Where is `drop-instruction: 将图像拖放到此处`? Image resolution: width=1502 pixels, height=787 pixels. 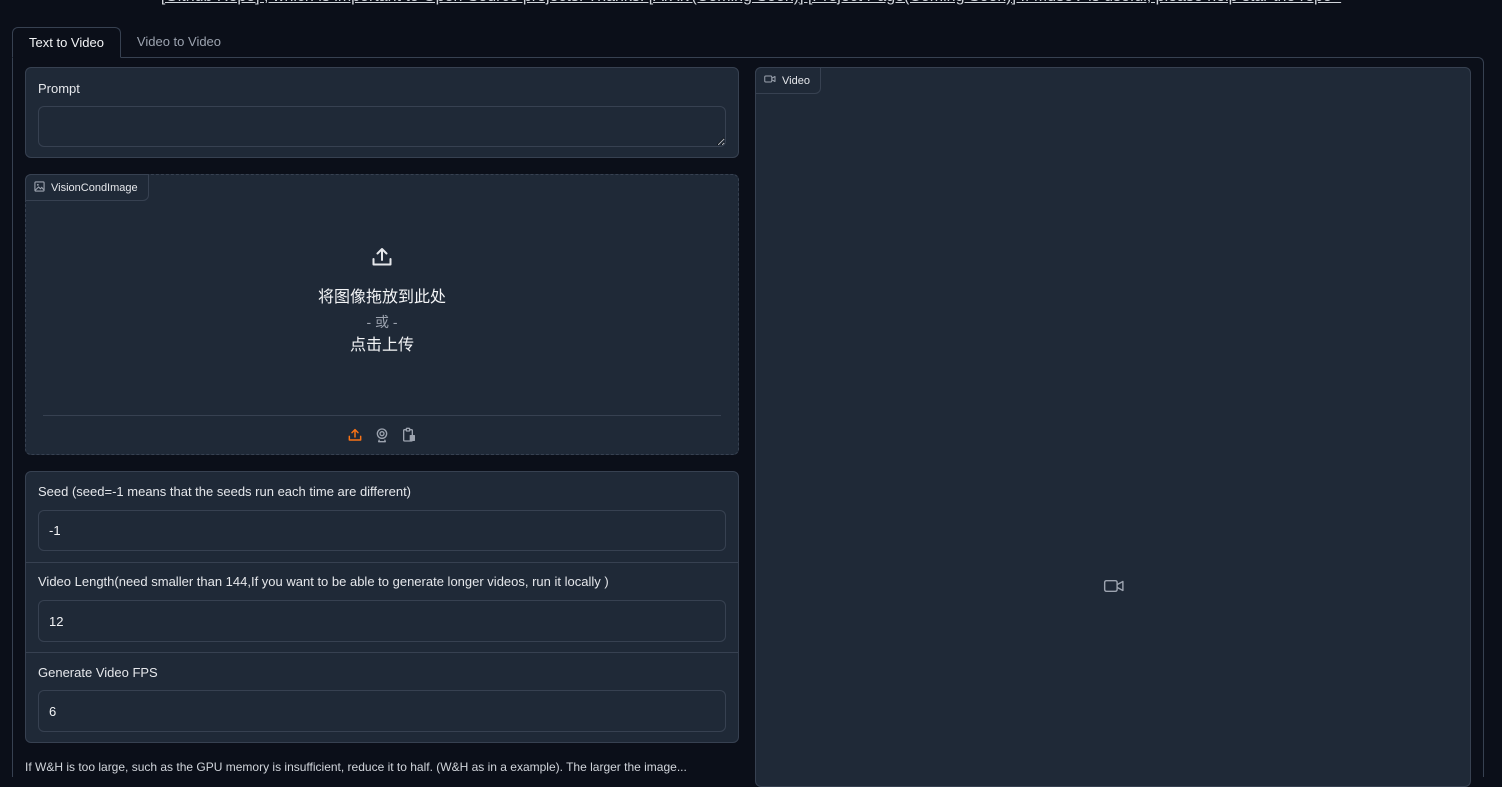 drop-instruction: 将图像拖放到此处 is located at coordinates (381, 297).